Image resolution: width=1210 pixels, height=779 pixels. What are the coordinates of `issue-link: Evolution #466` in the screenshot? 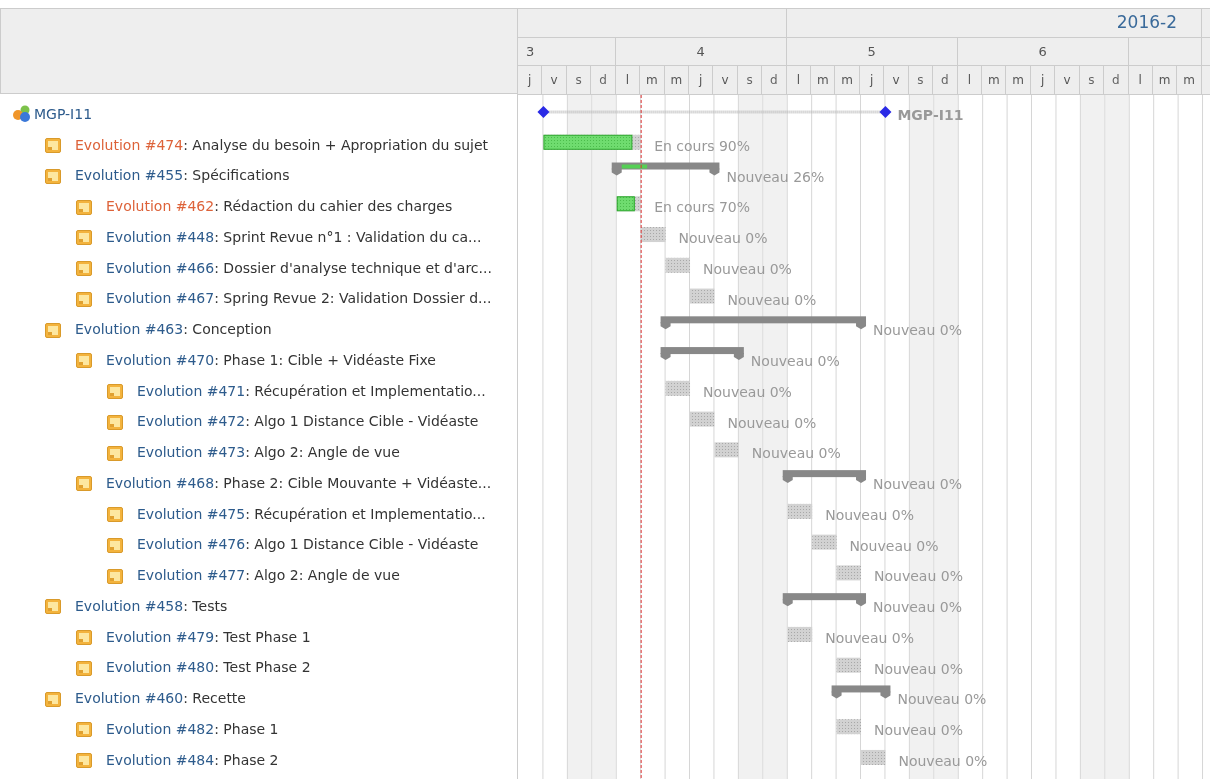 It's located at (160, 268).